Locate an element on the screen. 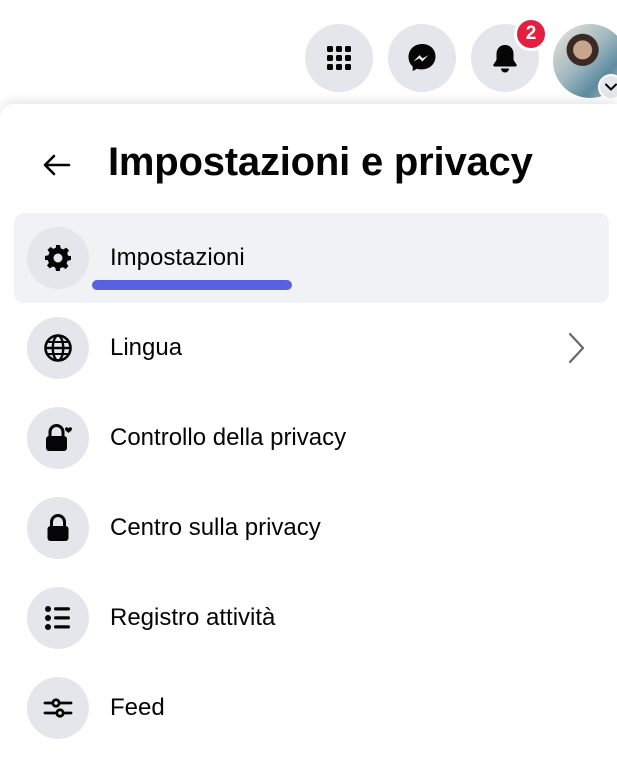  top-navigation-bar: 2 is located at coordinates (308, 51).